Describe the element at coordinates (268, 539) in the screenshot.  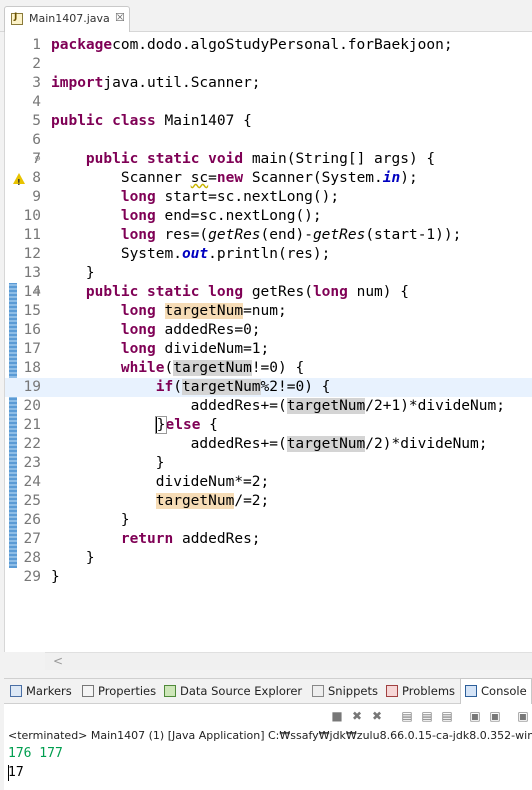
I see `code-line: 27 return addedRes;` at that location.